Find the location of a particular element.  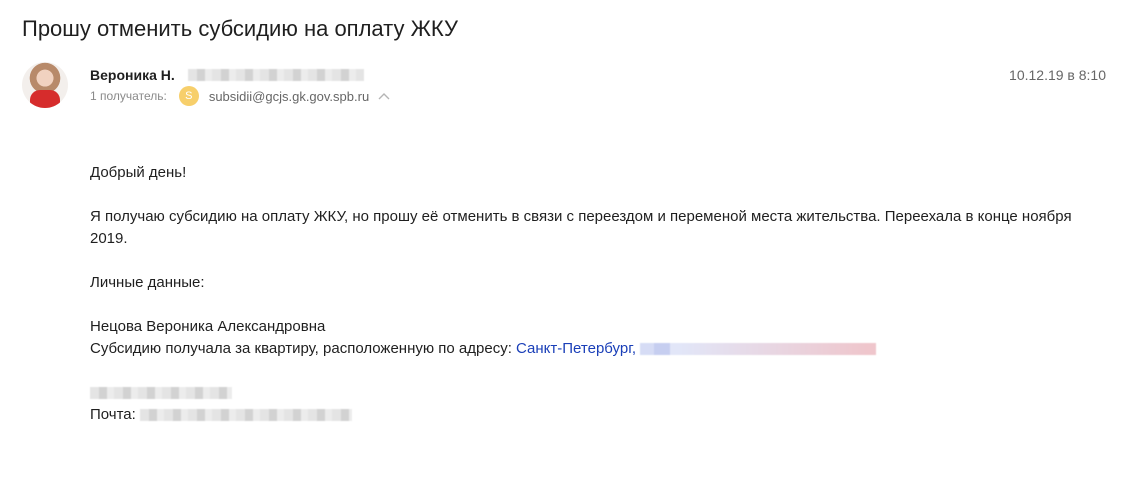

greeting: Добрый день! is located at coordinates (138, 172).